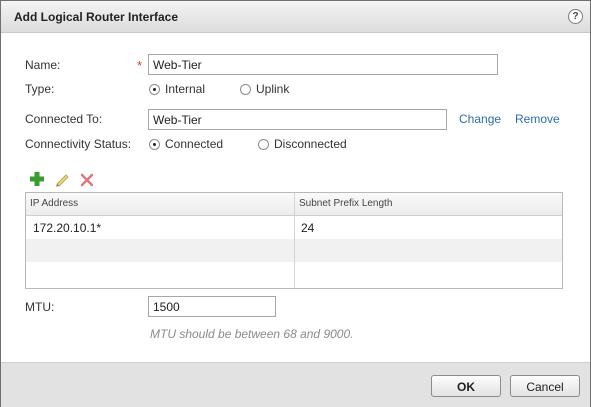  What do you see at coordinates (545, 386) in the screenshot?
I see `cancel-button: Cancel` at bounding box center [545, 386].